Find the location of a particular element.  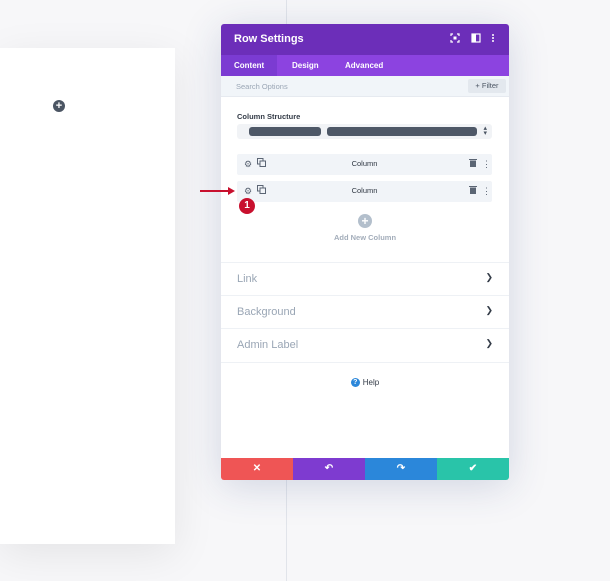

modal-header: Row Settings is located at coordinates (365, 39).